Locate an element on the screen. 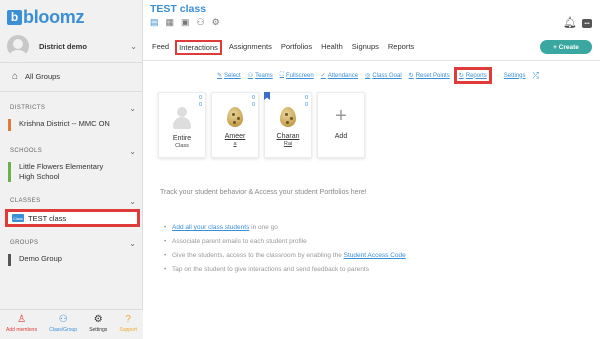 The image size is (600, 339). shuffle-icon: ⤮ is located at coordinates (535, 76).